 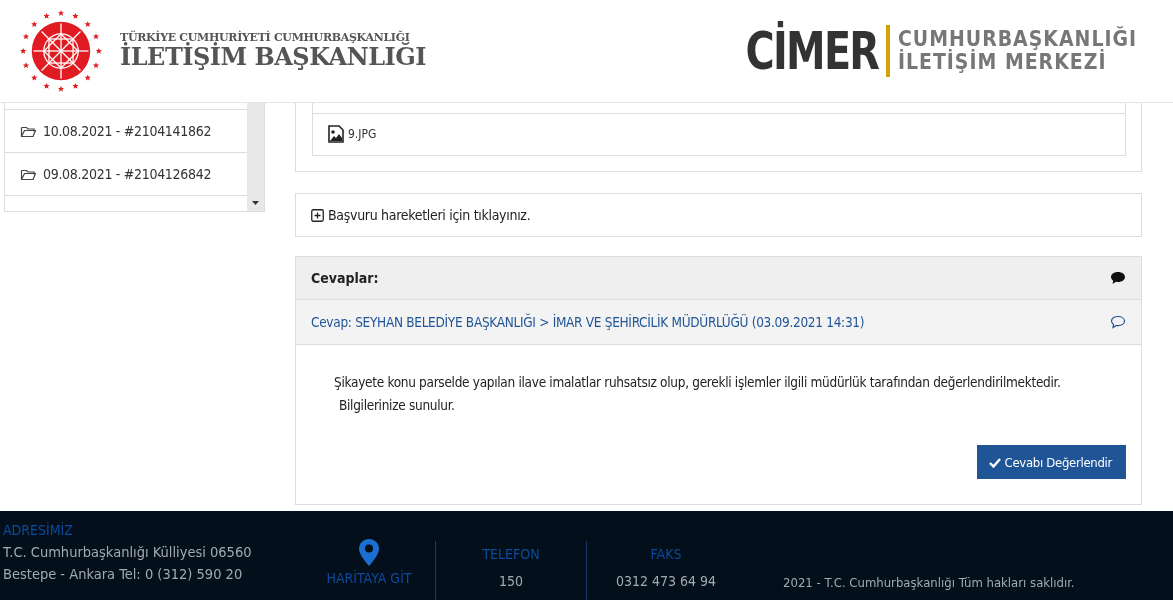 I want to click on organization-title: İLETİŞİM BAŞKANLIĞI, so click(x=273, y=57).